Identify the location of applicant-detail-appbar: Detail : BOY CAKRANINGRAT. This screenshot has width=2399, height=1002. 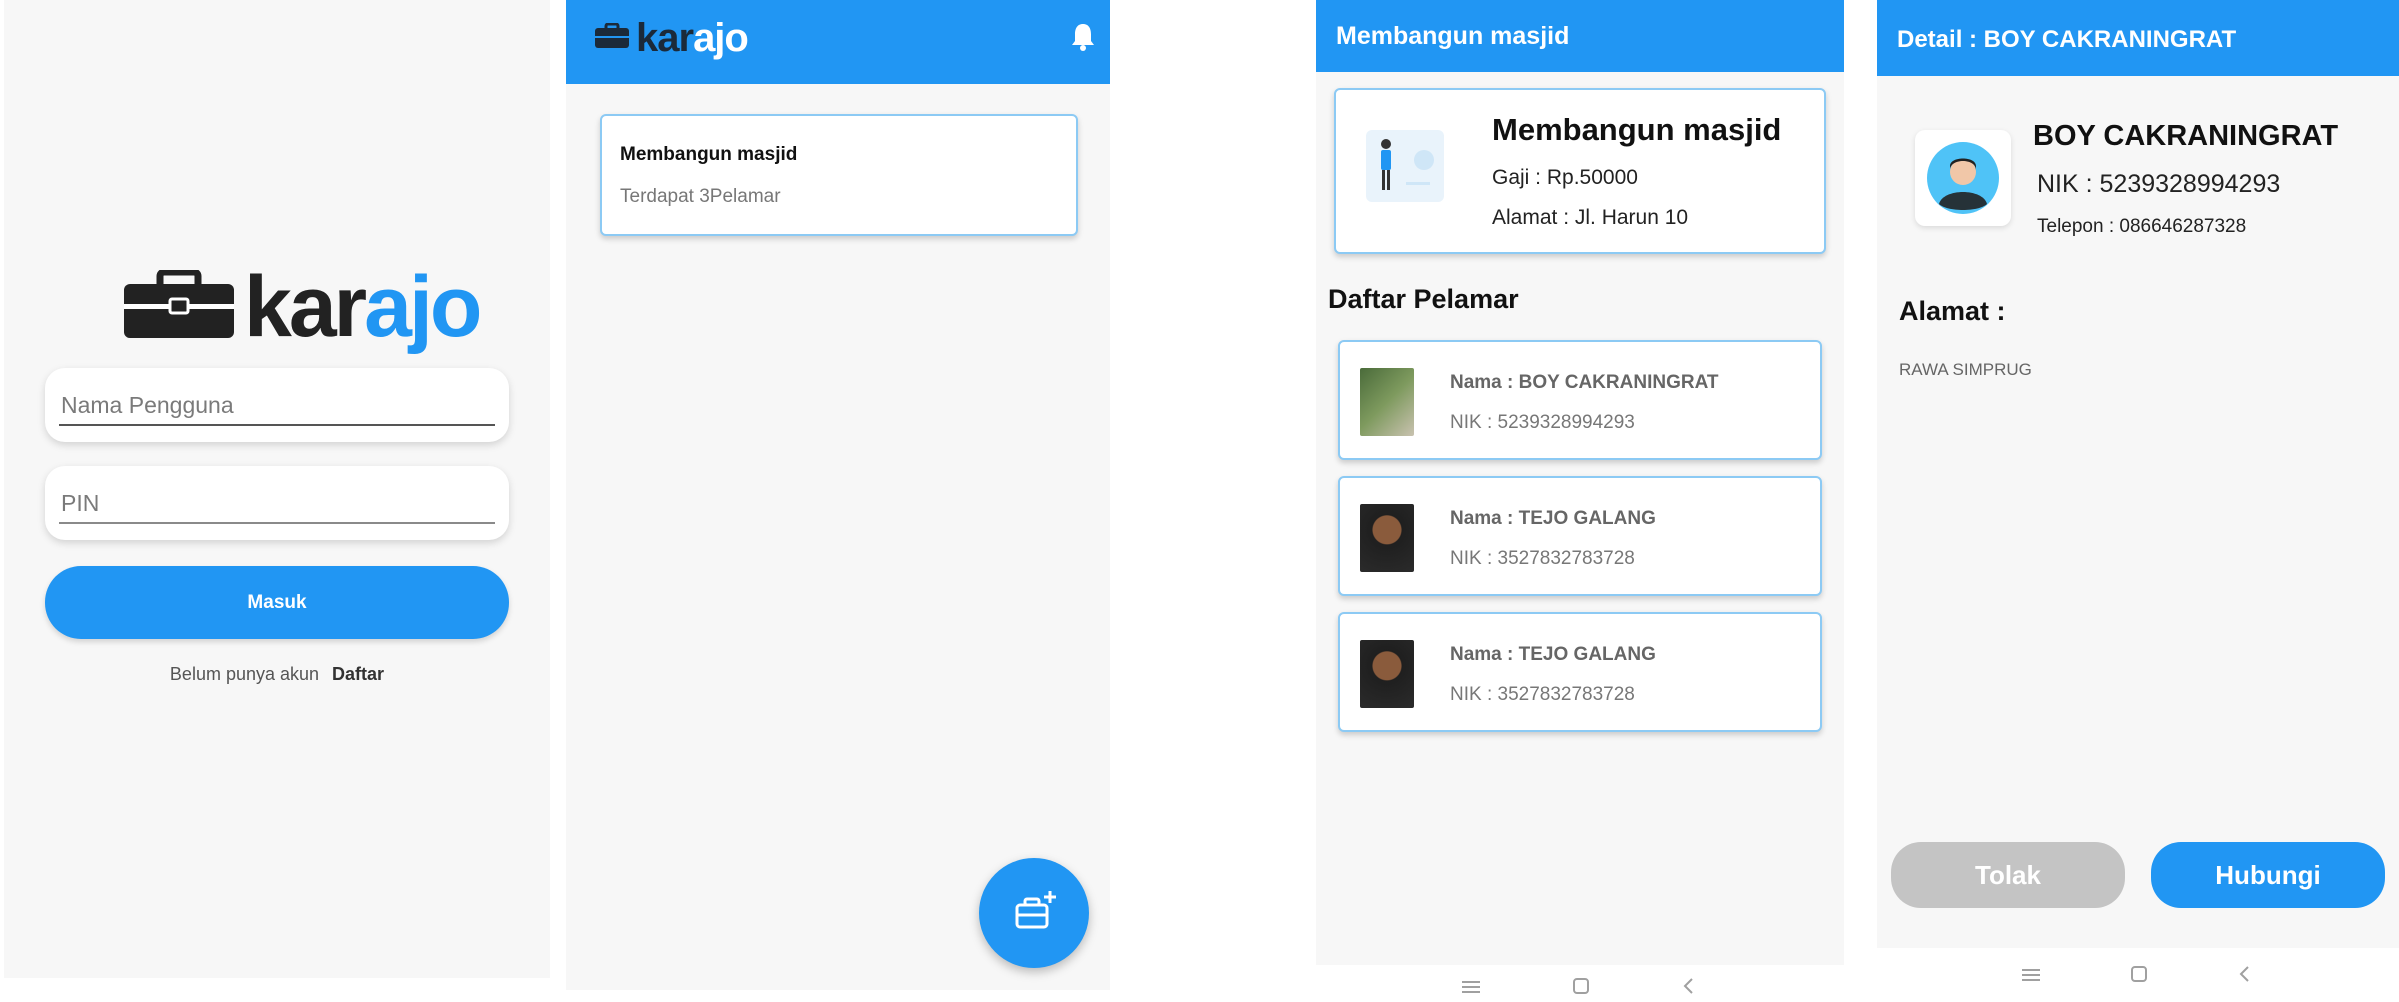
(2138, 38).